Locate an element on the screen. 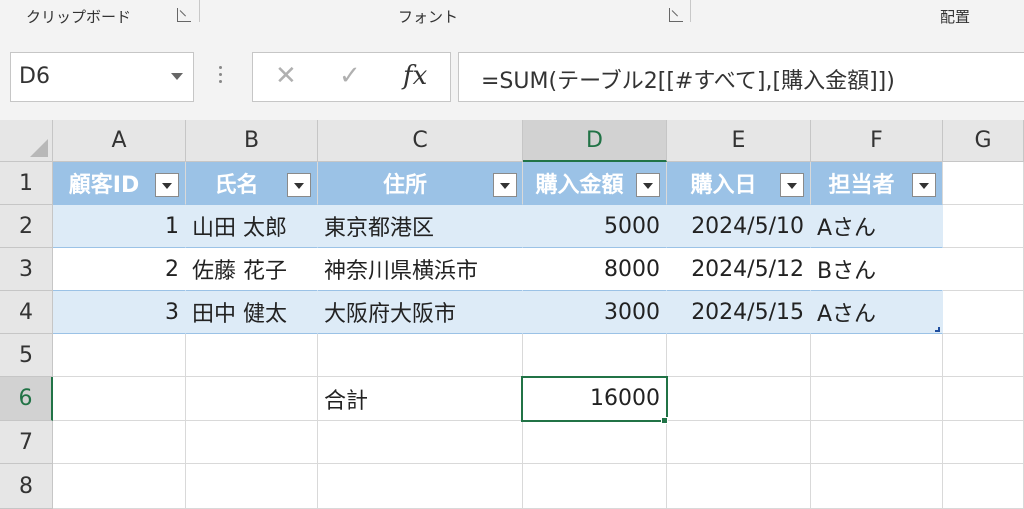 This screenshot has height=509, width=1024. table-cell: 5000 is located at coordinates (595, 226).